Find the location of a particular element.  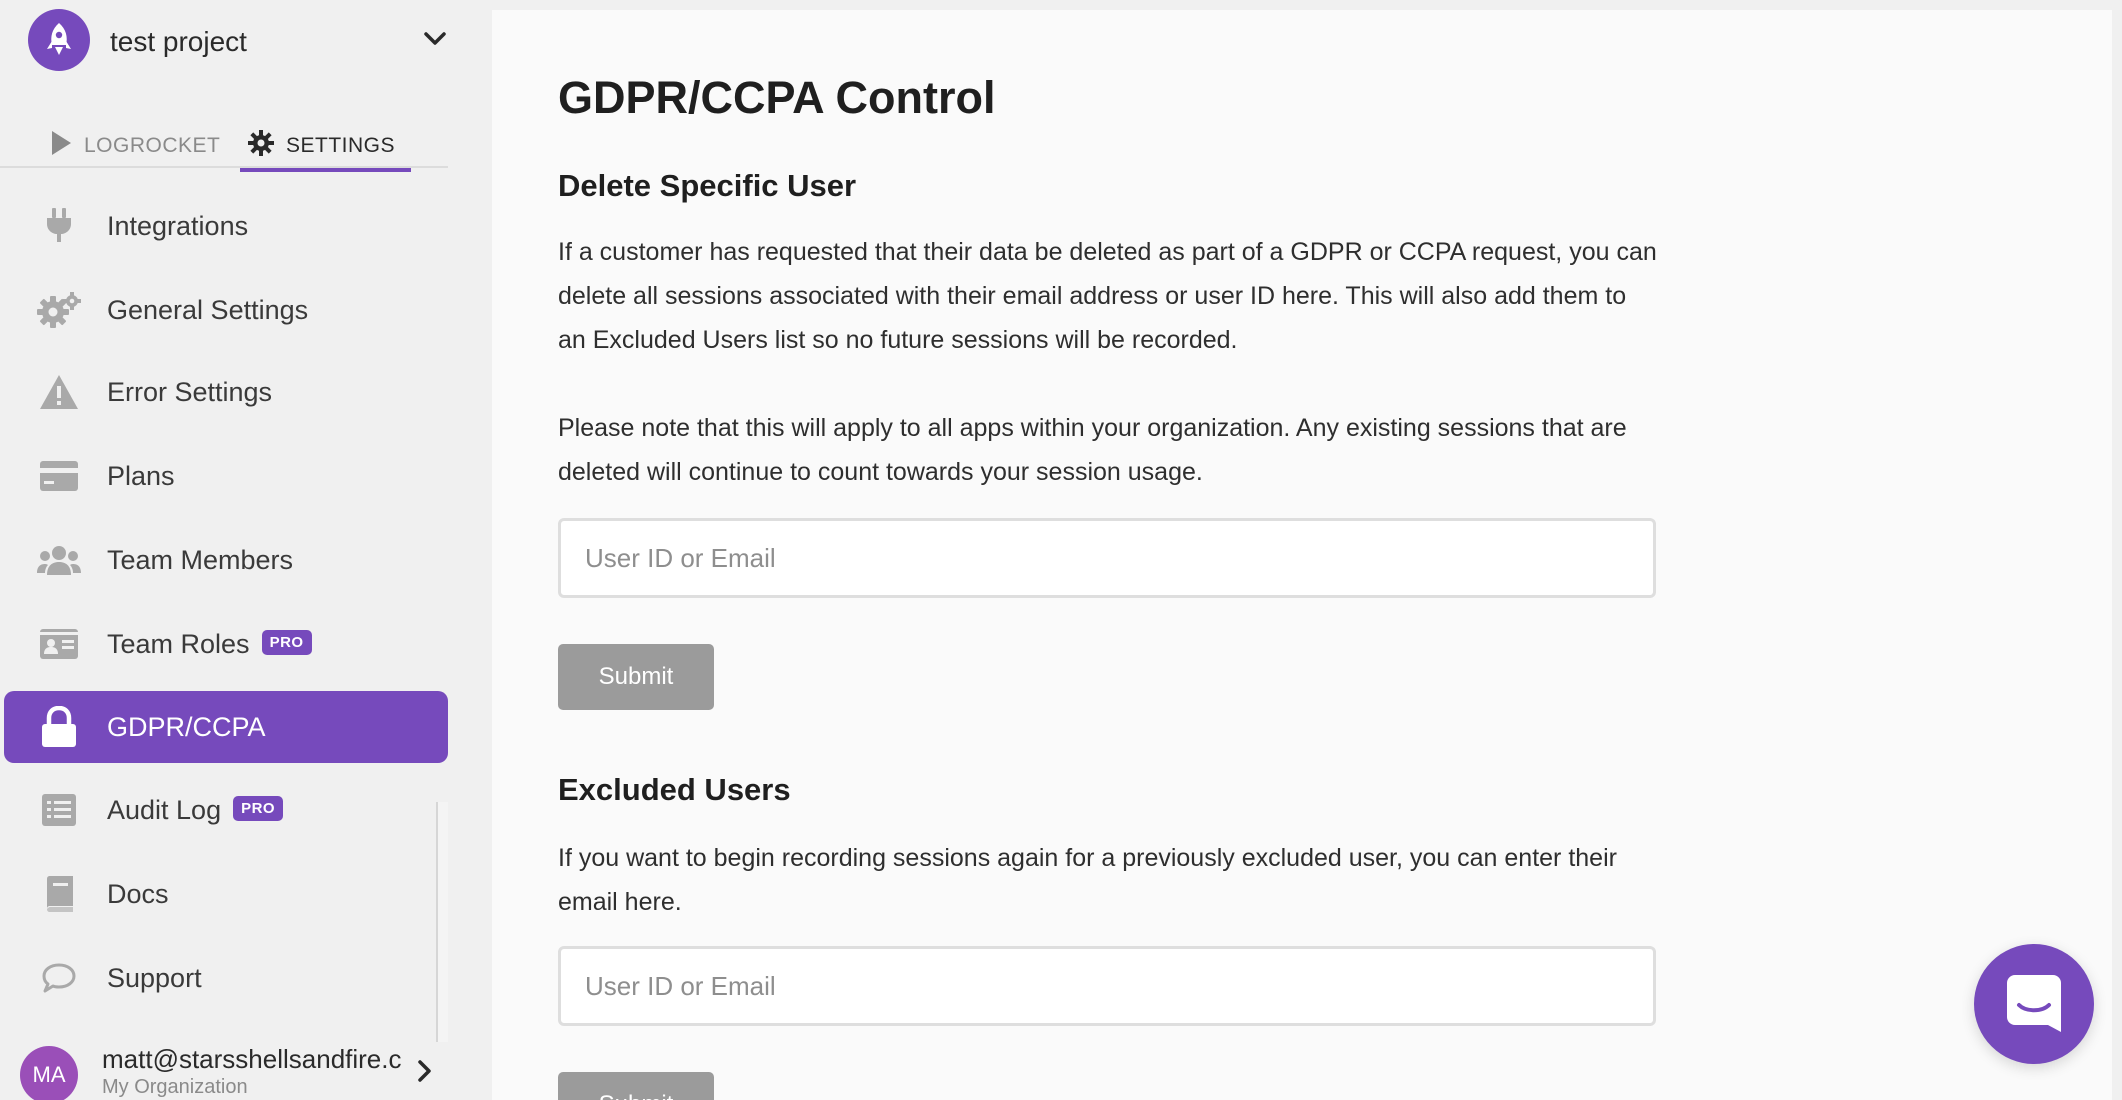

credit-card-icon is located at coordinates (59, 476).